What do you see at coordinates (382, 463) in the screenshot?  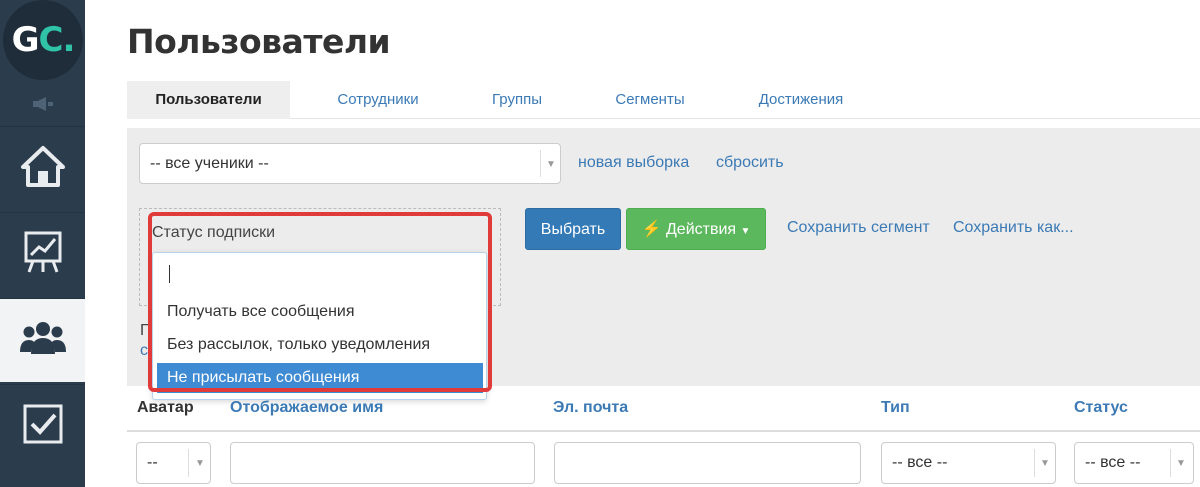 I see `display-name-filter-input` at bounding box center [382, 463].